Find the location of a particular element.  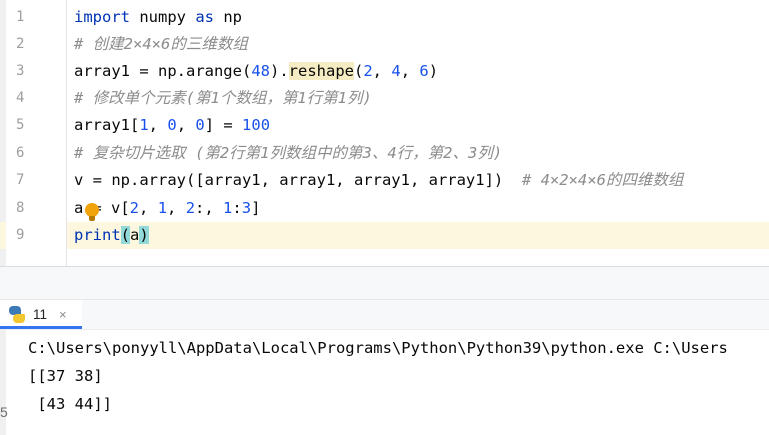

code-line-2: # 创建2×4×6的三维数组 is located at coordinates (161, 44).